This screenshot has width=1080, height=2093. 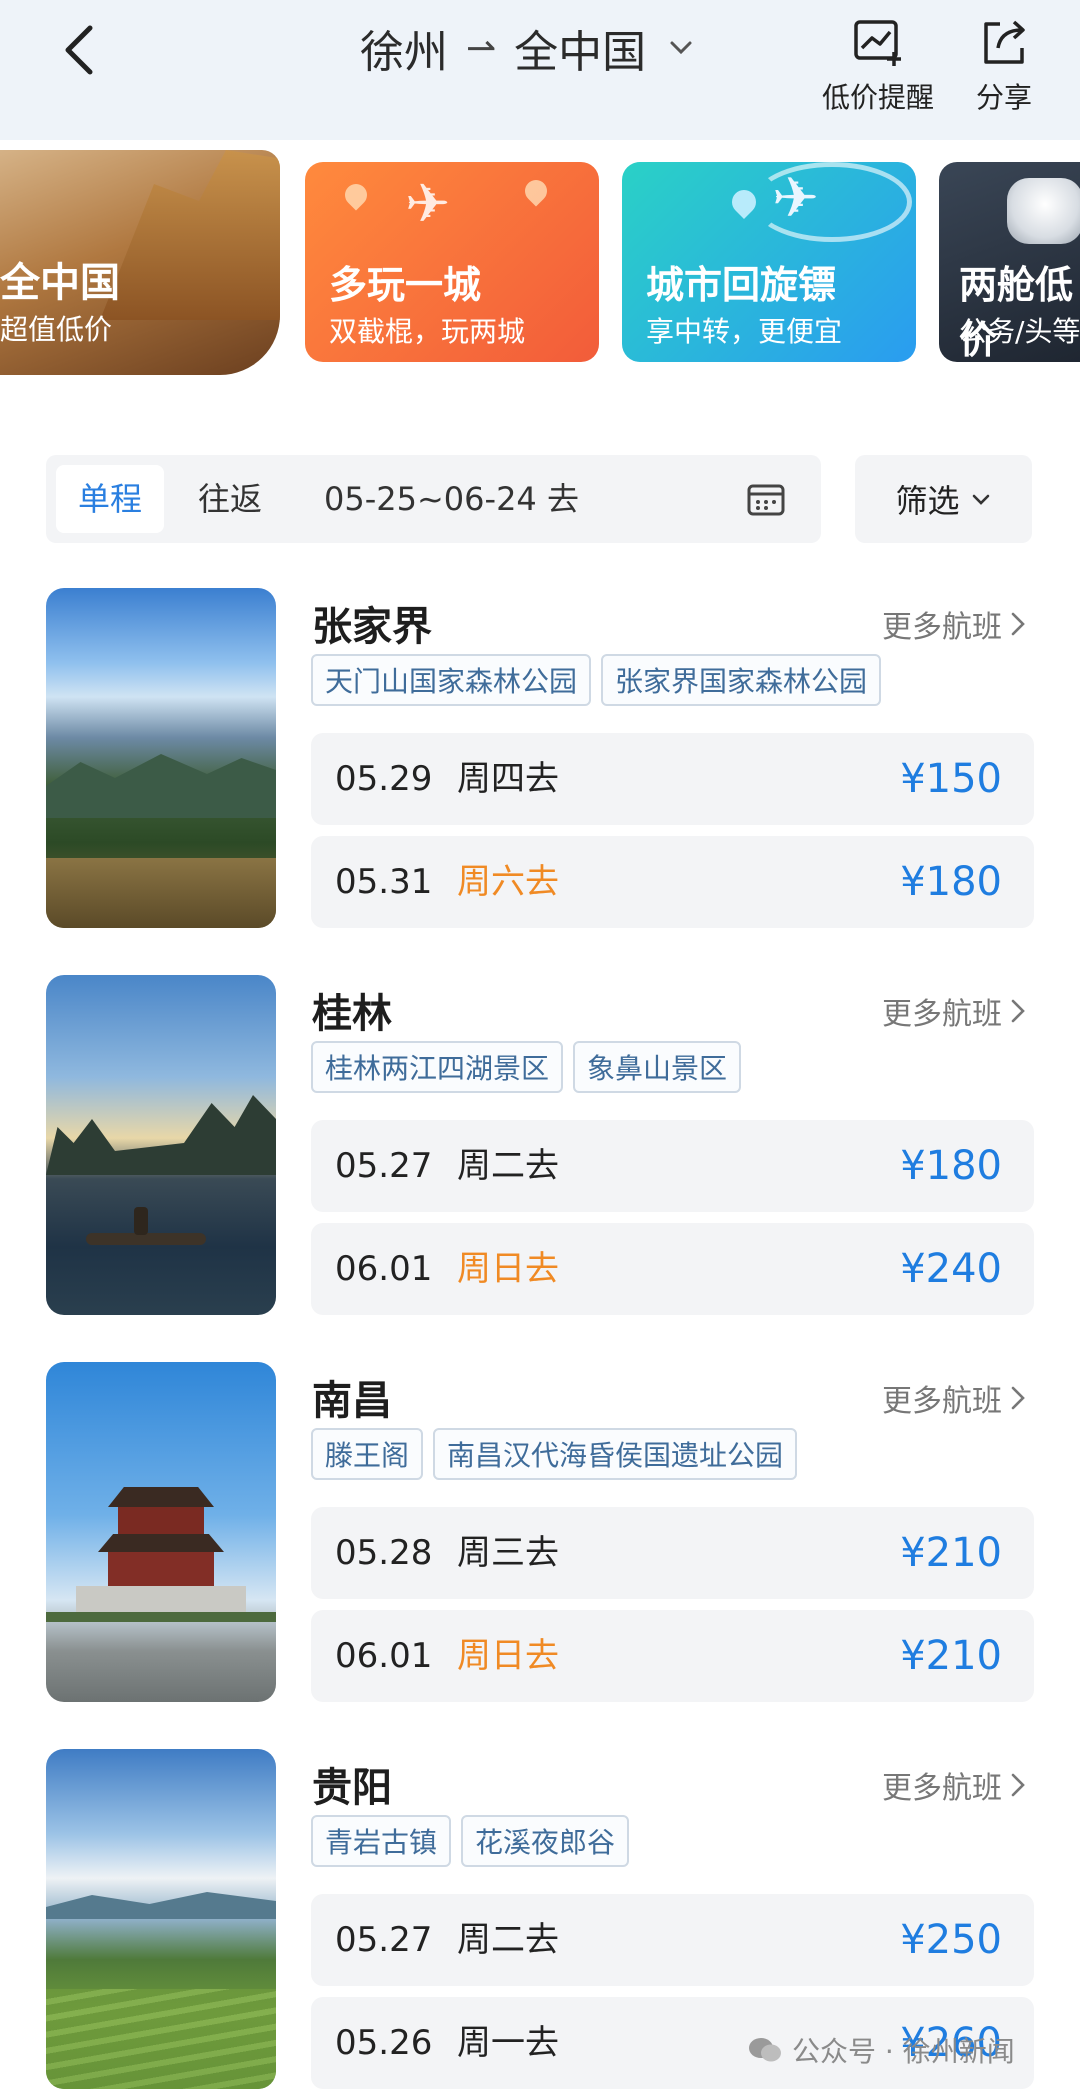 What do you see at coordinates (452, 262) in the screenshot?
I see `promo-card-multi-city: ✈ 多玩一城 双截棍，玩两城` at bounding box center [452, 262].